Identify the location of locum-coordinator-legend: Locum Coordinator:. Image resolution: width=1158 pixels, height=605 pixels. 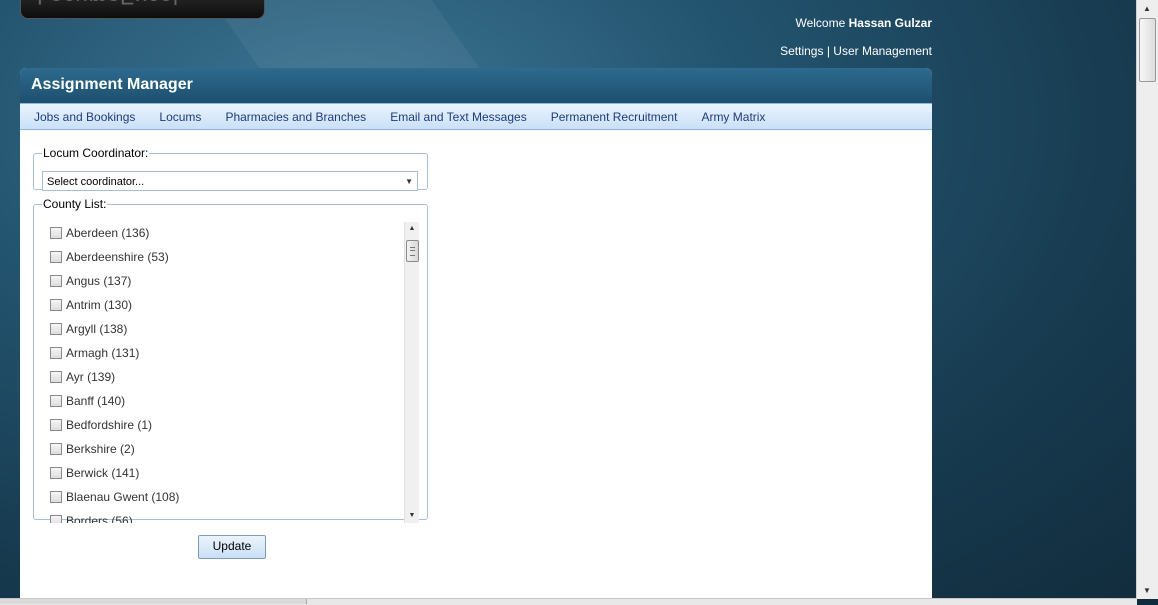
(96, 153).